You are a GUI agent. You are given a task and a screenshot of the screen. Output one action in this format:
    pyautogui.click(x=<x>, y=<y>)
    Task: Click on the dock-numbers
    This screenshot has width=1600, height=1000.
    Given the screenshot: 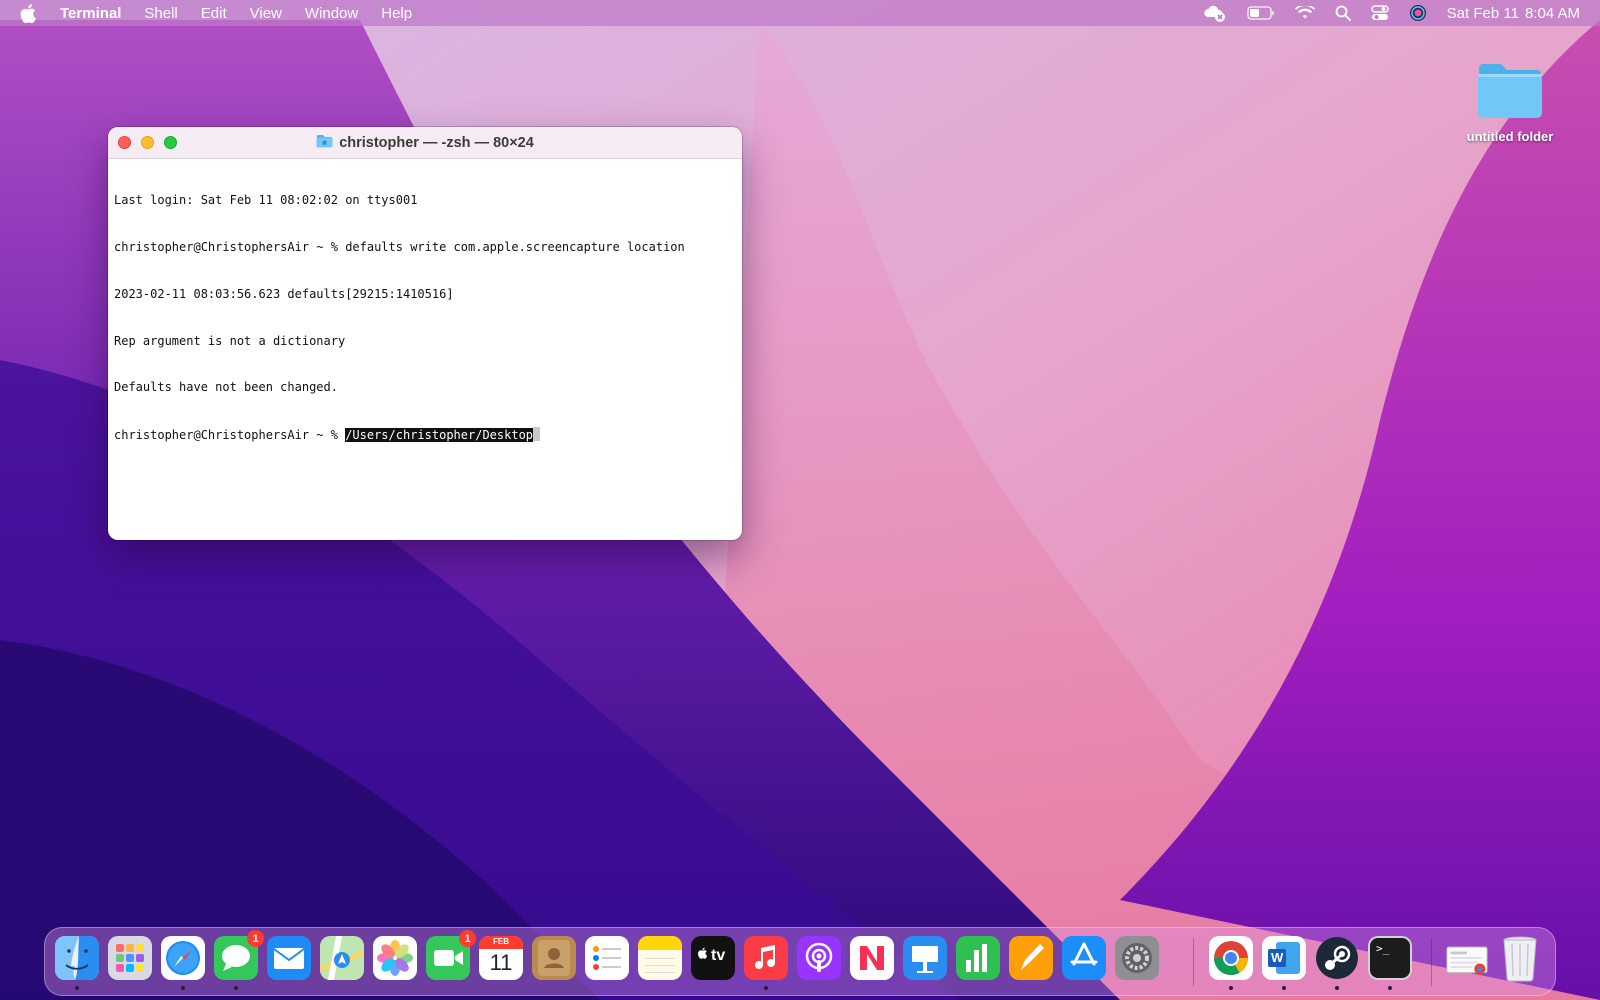 What is the action you would take?
    pyautogui.click(x=978, y=958)
    